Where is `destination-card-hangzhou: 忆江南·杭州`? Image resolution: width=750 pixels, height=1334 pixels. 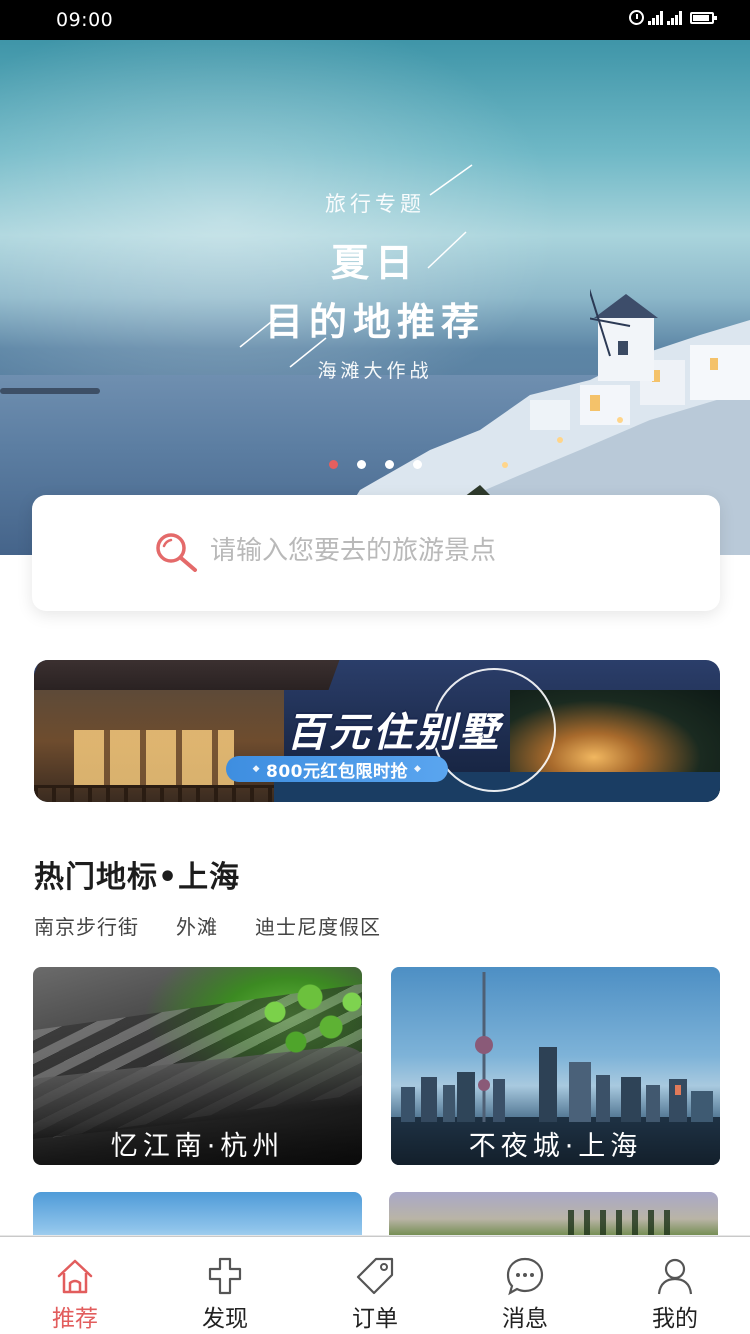
destination-card-hangzhou: 忆江南·杭州 is located at coordinates (197, 1066).